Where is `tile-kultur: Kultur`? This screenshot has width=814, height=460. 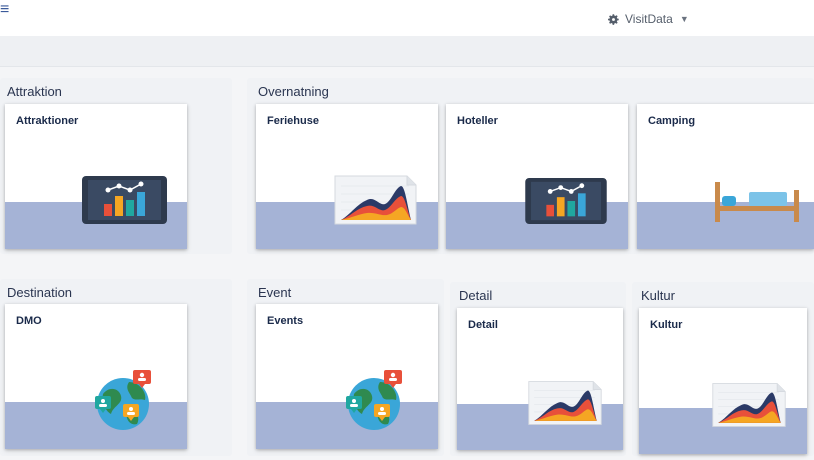
tile-kultur: Kultur is located at coordinates (723, 381).